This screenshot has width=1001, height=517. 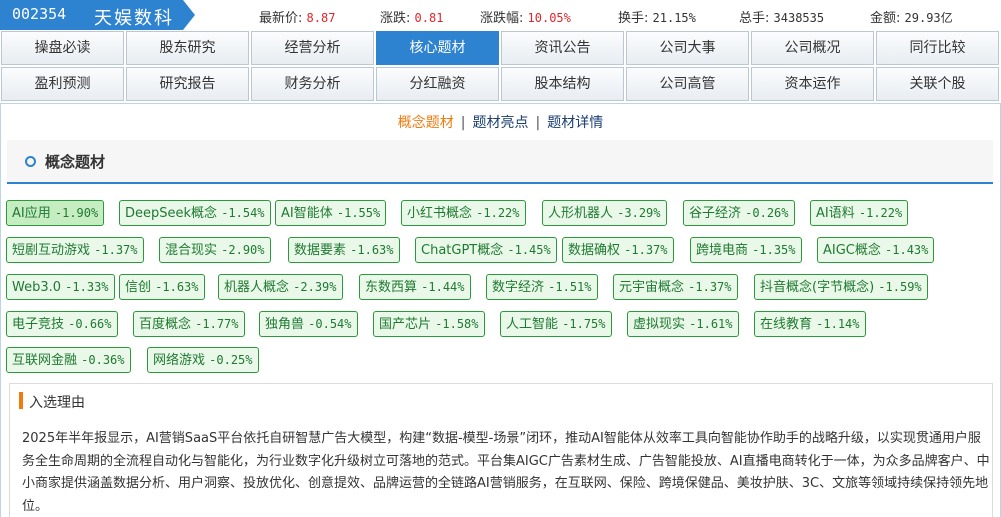 I want to click on concept-tag: 小红书概念 -1.22%, so click(x=463, y=213).